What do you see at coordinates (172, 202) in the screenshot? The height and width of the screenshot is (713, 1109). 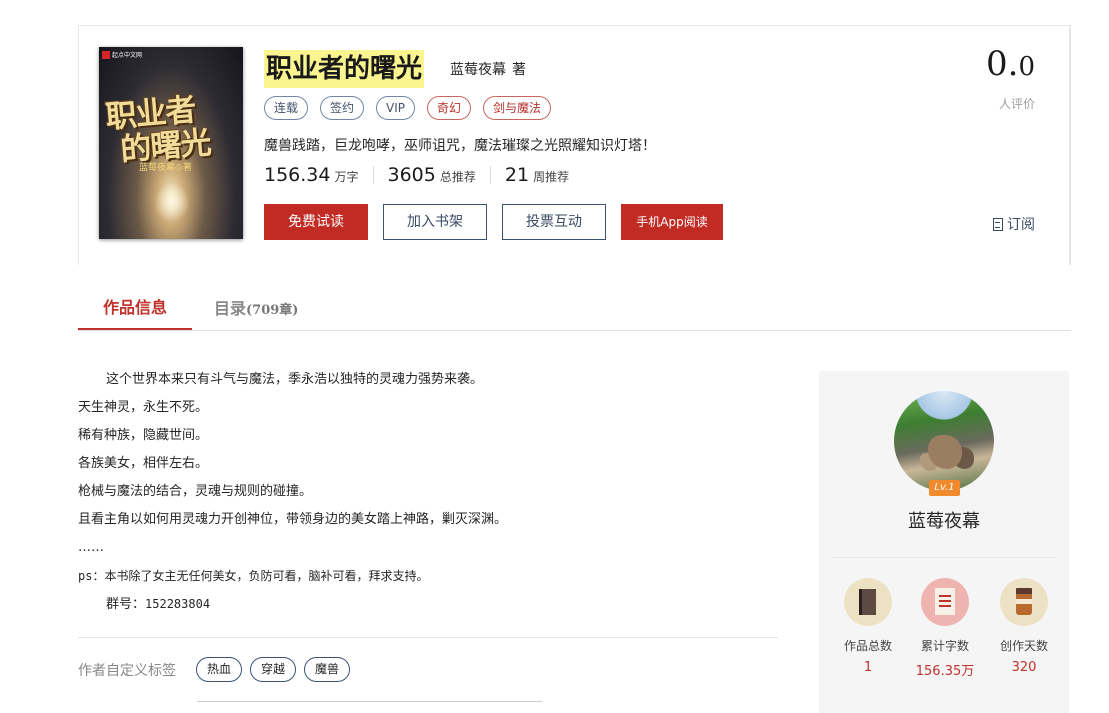 I see `cover-light-glow` at bounding box center [172, 202].